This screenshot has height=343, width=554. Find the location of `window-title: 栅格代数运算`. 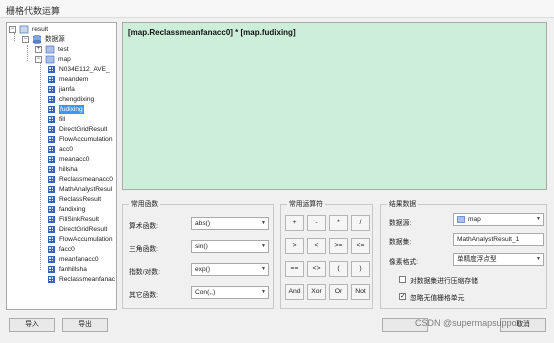

window-title: 栅格代数运算 is located at coordinates (33, 11).